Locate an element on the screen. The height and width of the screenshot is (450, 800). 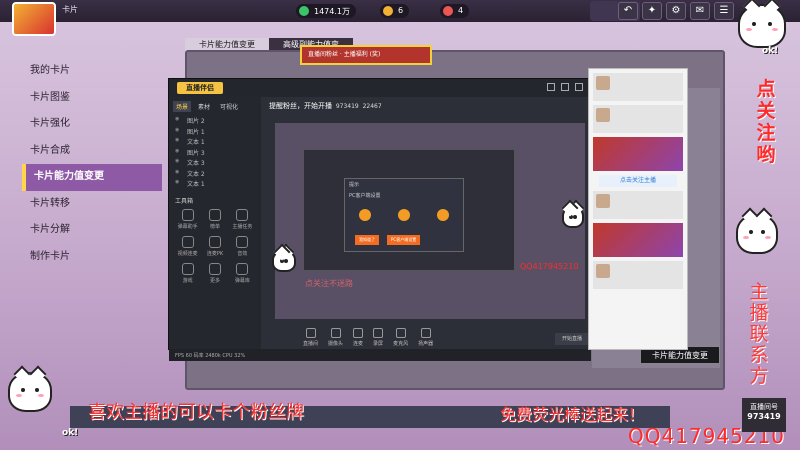
menu-card-disassemble: 卡片分解 is located at coordinates (92, 230).